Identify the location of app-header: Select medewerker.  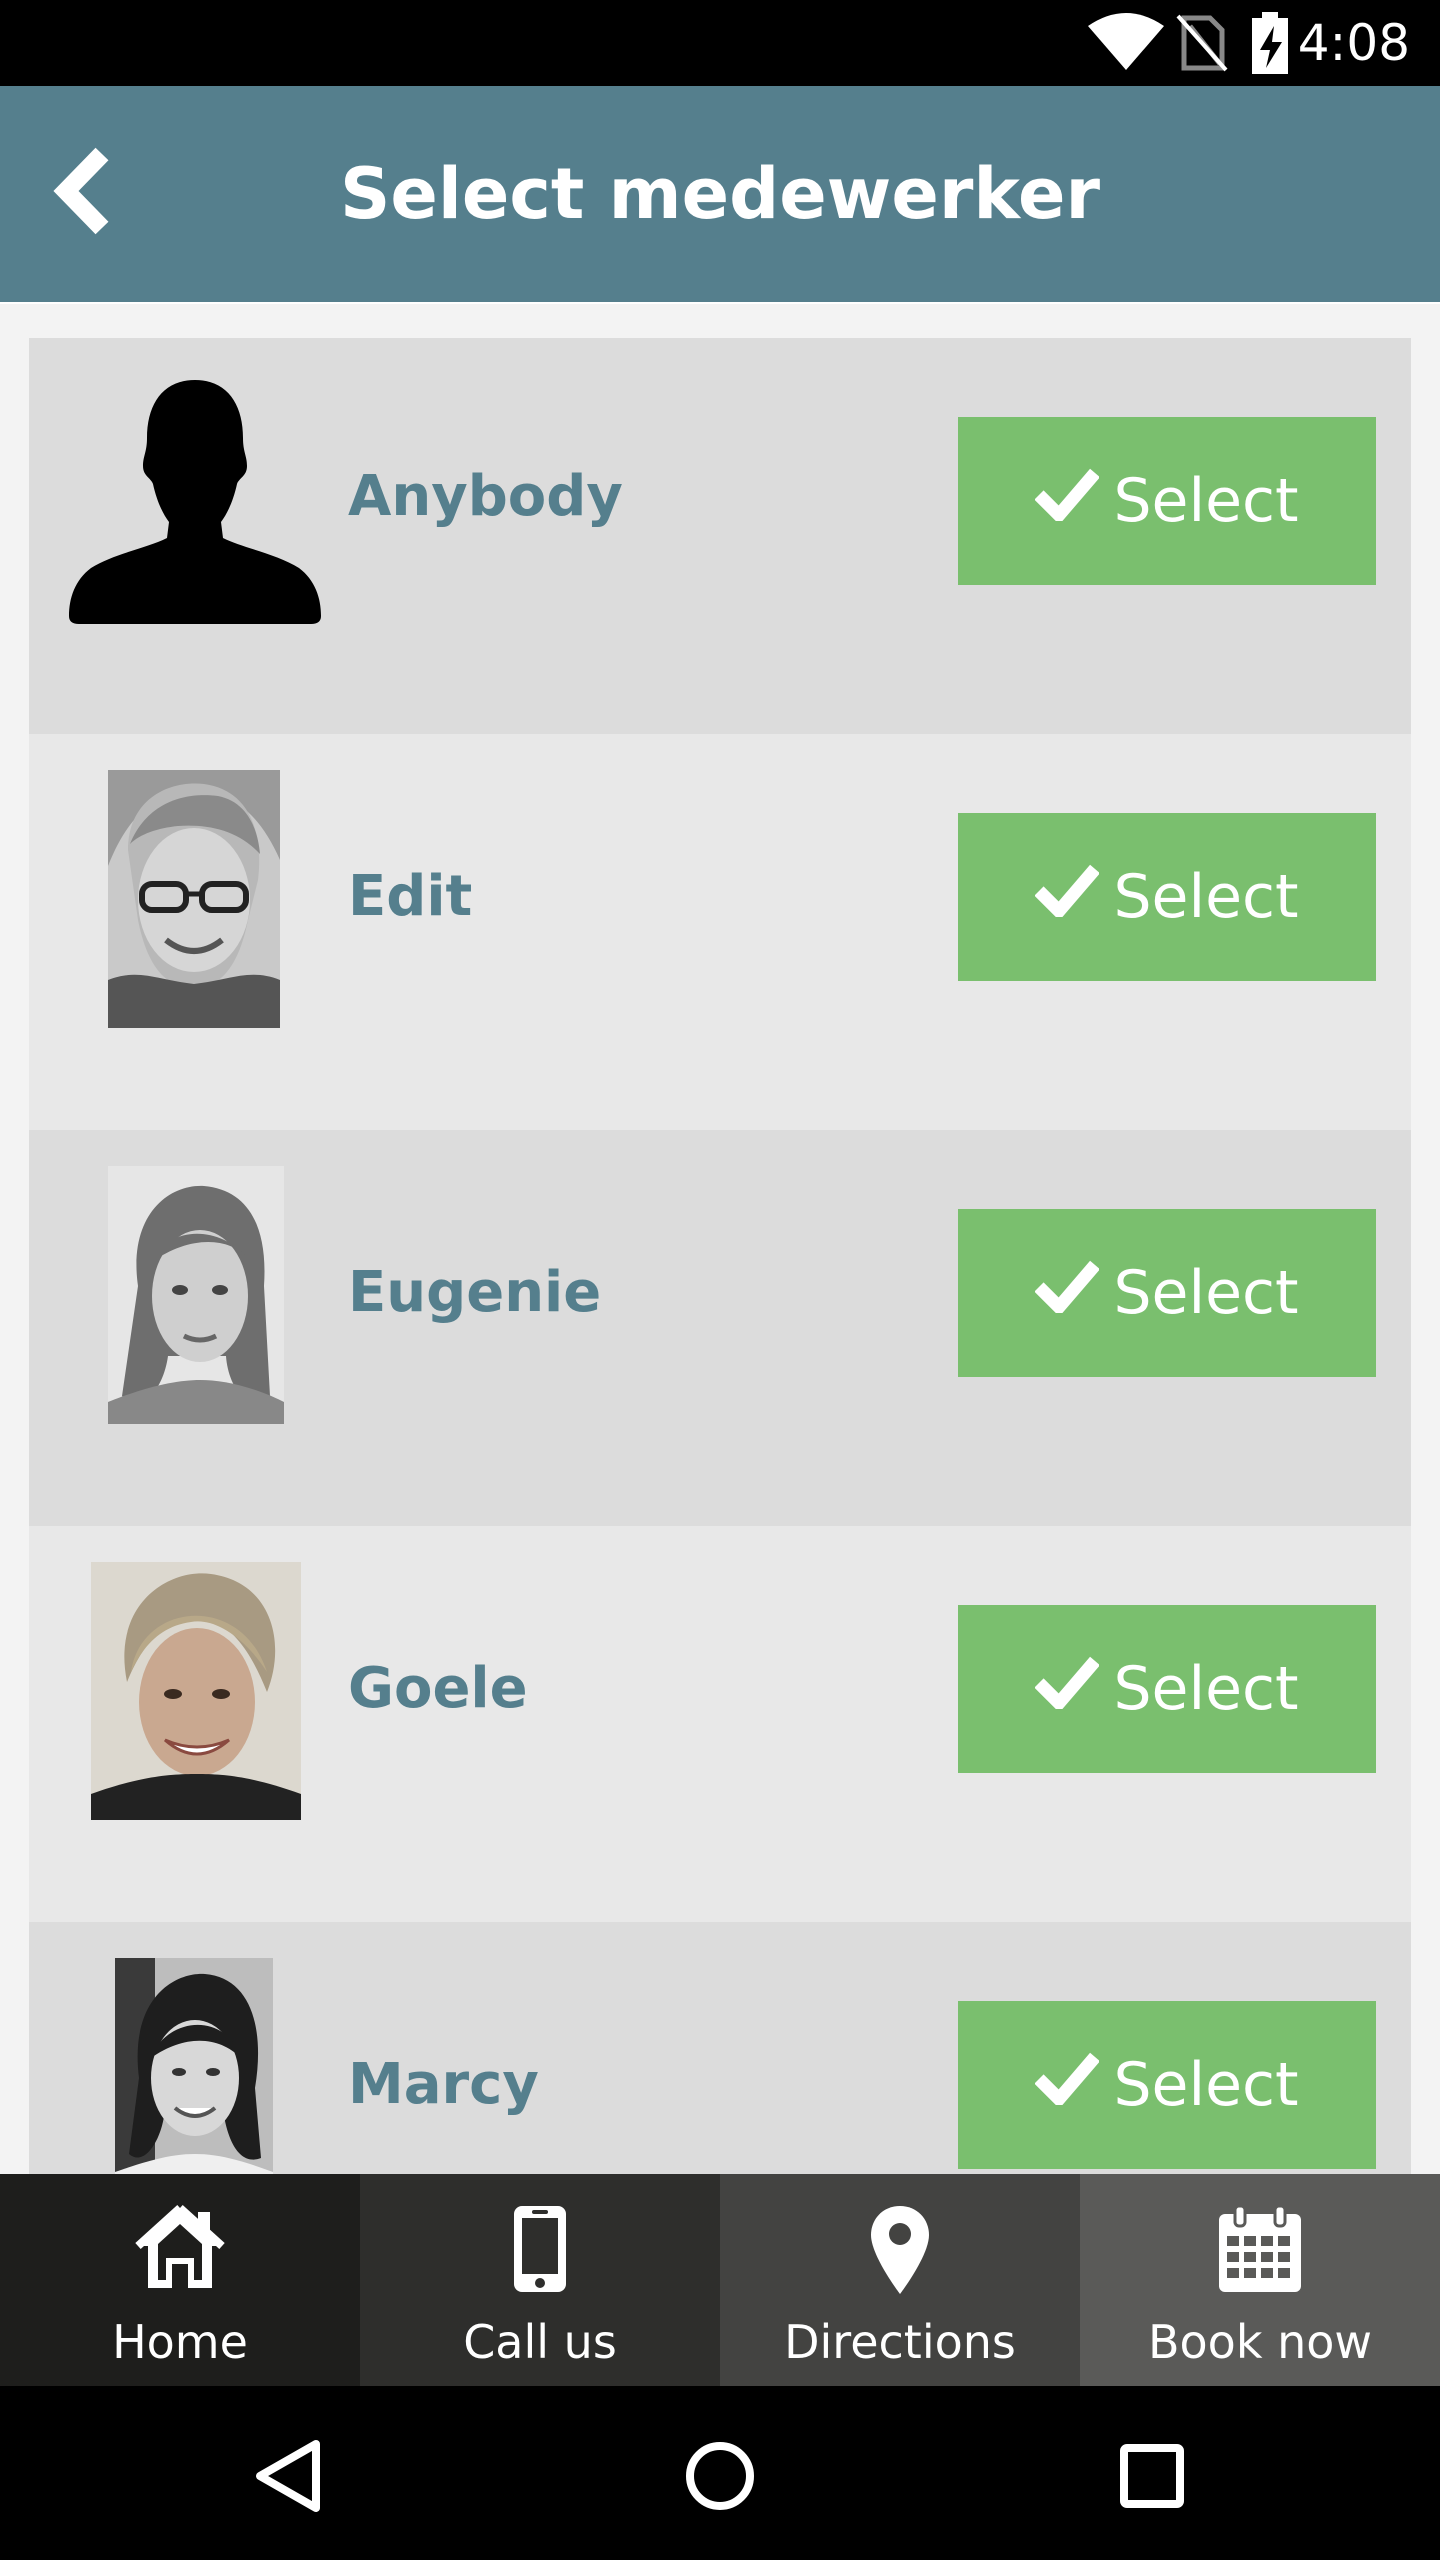
(720, 194).